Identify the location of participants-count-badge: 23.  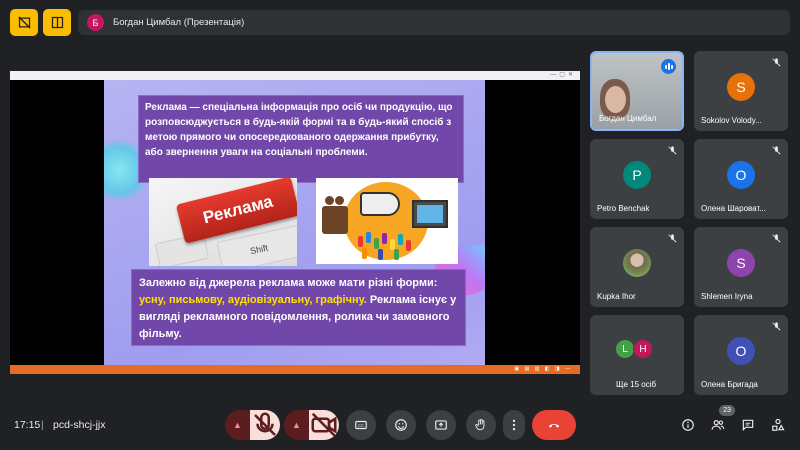
(727, 410).